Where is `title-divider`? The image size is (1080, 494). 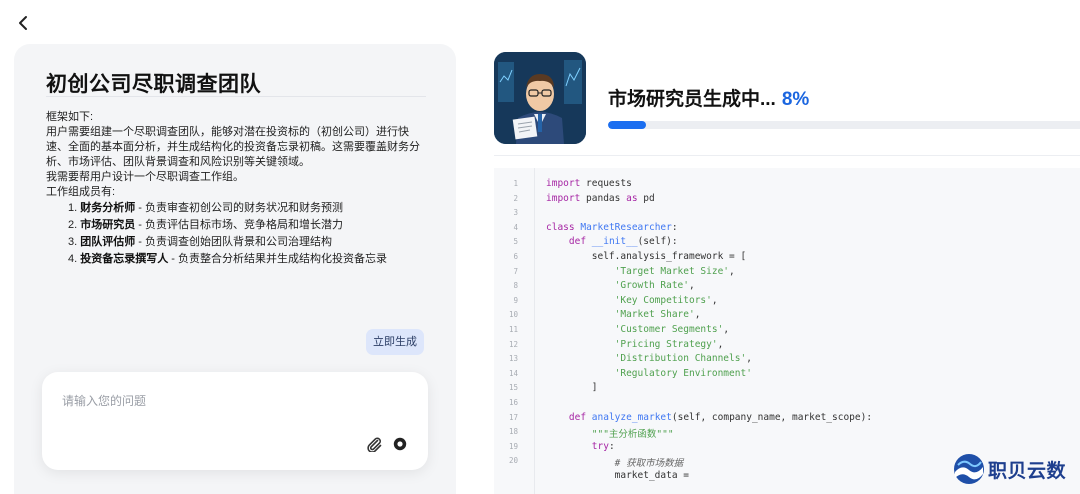
title-divider is located at coordinates (236, 96).